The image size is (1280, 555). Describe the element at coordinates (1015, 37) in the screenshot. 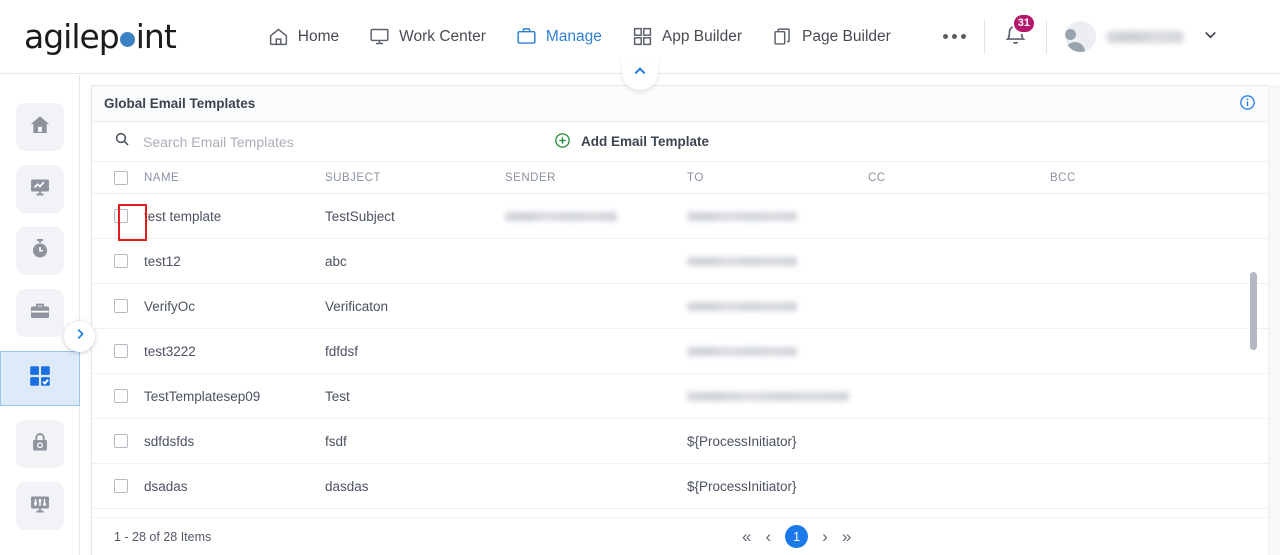

I see `bell-icon` at that location.